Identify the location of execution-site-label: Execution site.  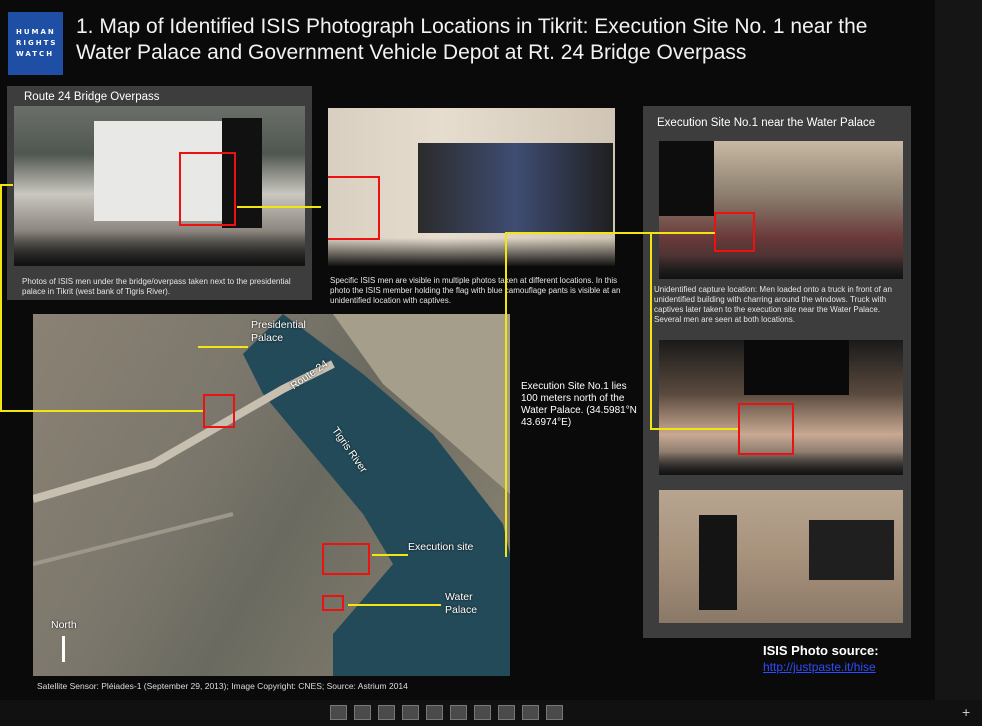
(441, 547).